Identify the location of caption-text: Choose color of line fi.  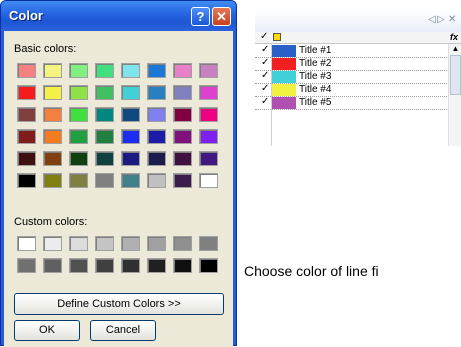
(311, 271).